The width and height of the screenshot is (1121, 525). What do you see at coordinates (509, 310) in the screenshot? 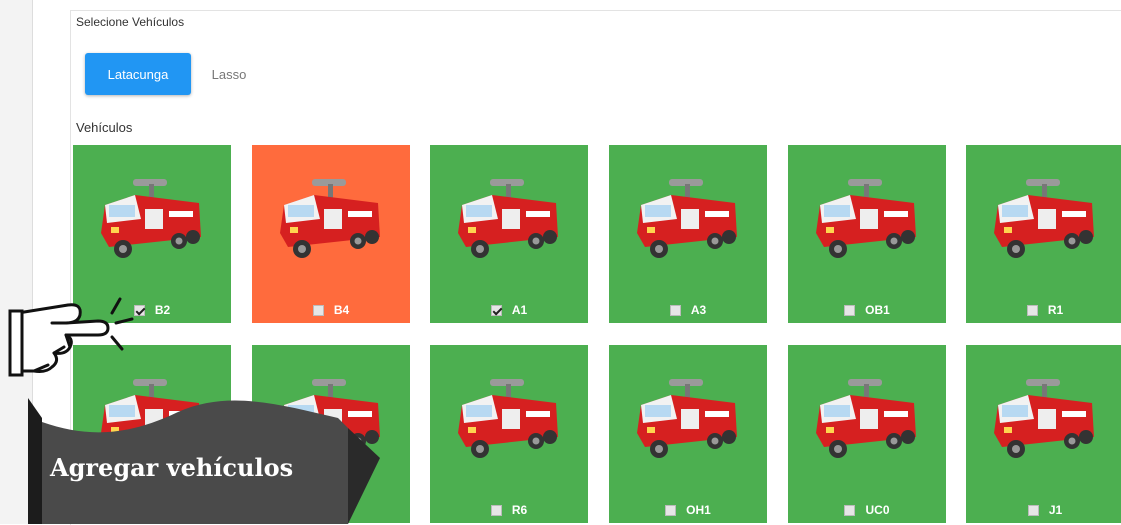
I see `vehicle-card-footer: A1` at bounding box center [509, 310].